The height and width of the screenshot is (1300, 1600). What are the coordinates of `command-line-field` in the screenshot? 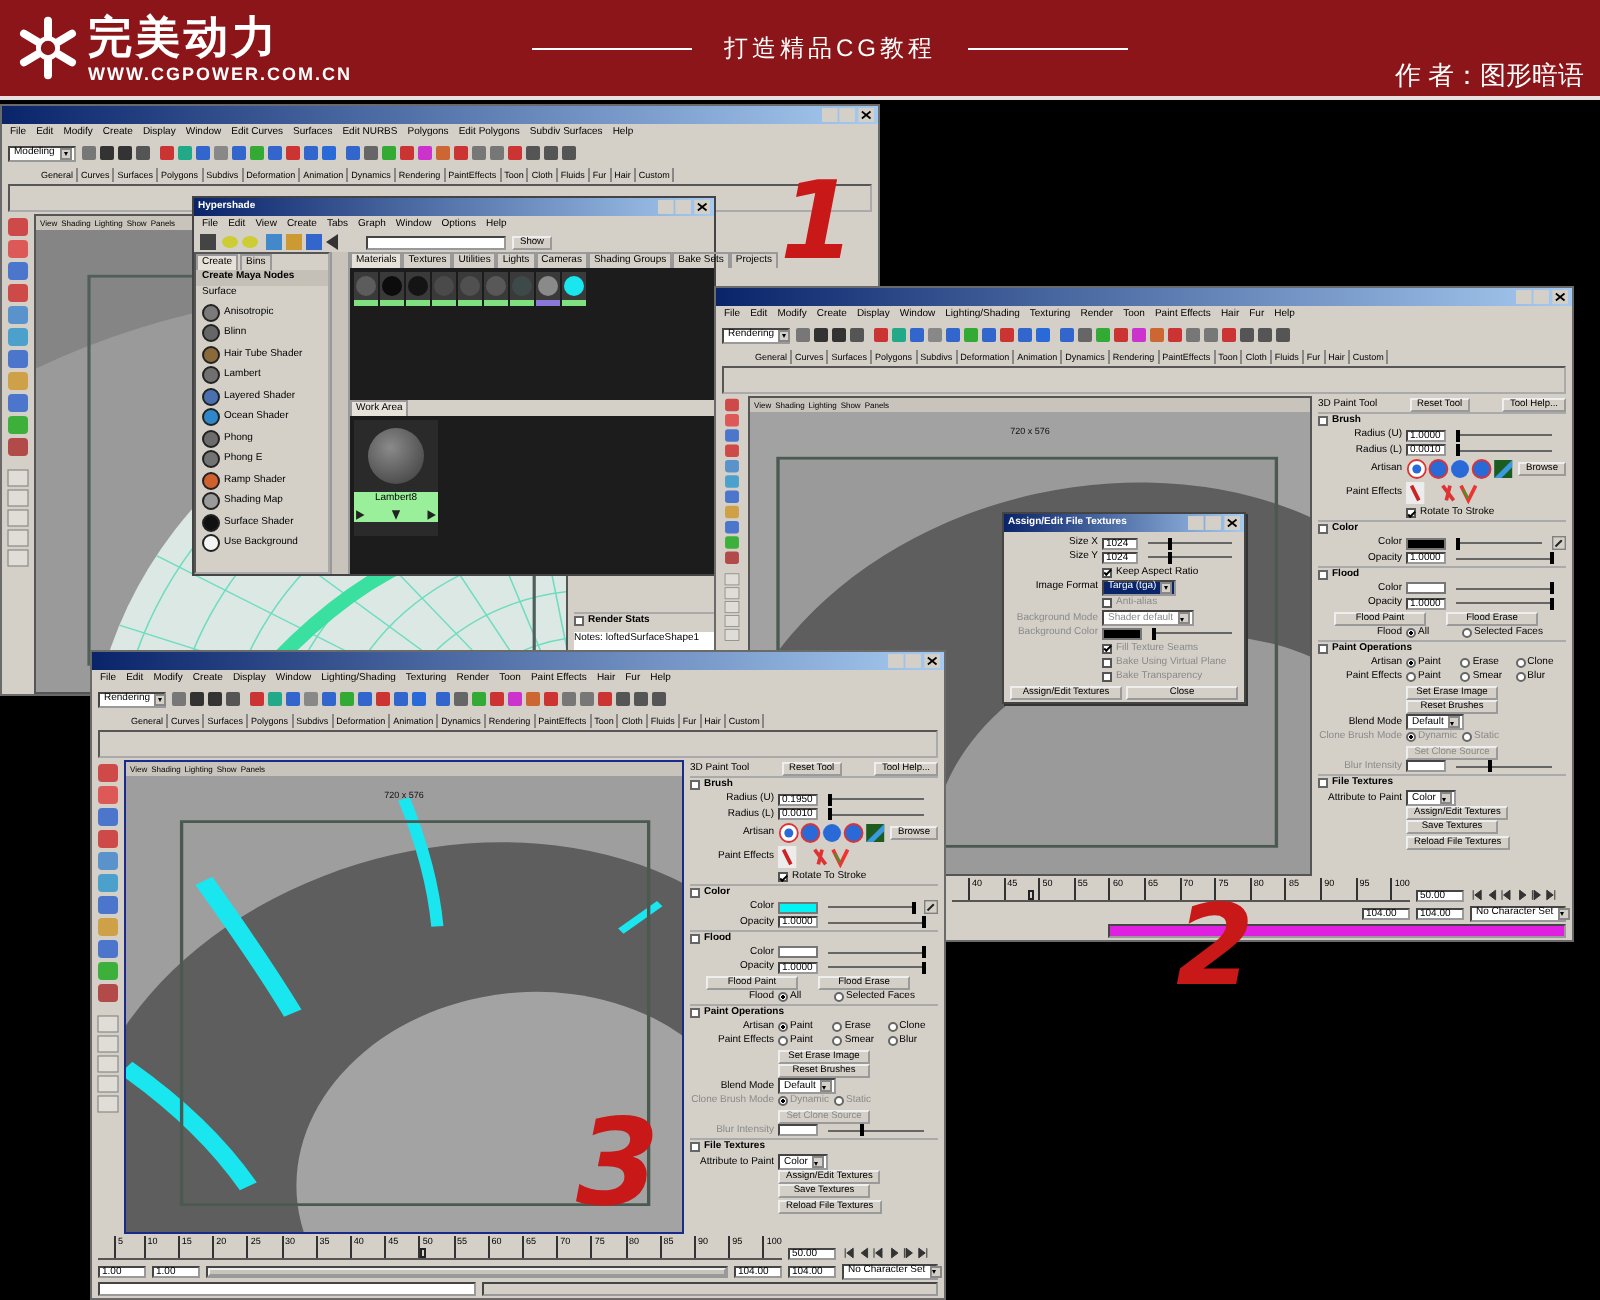 It's located at (287, 1289).